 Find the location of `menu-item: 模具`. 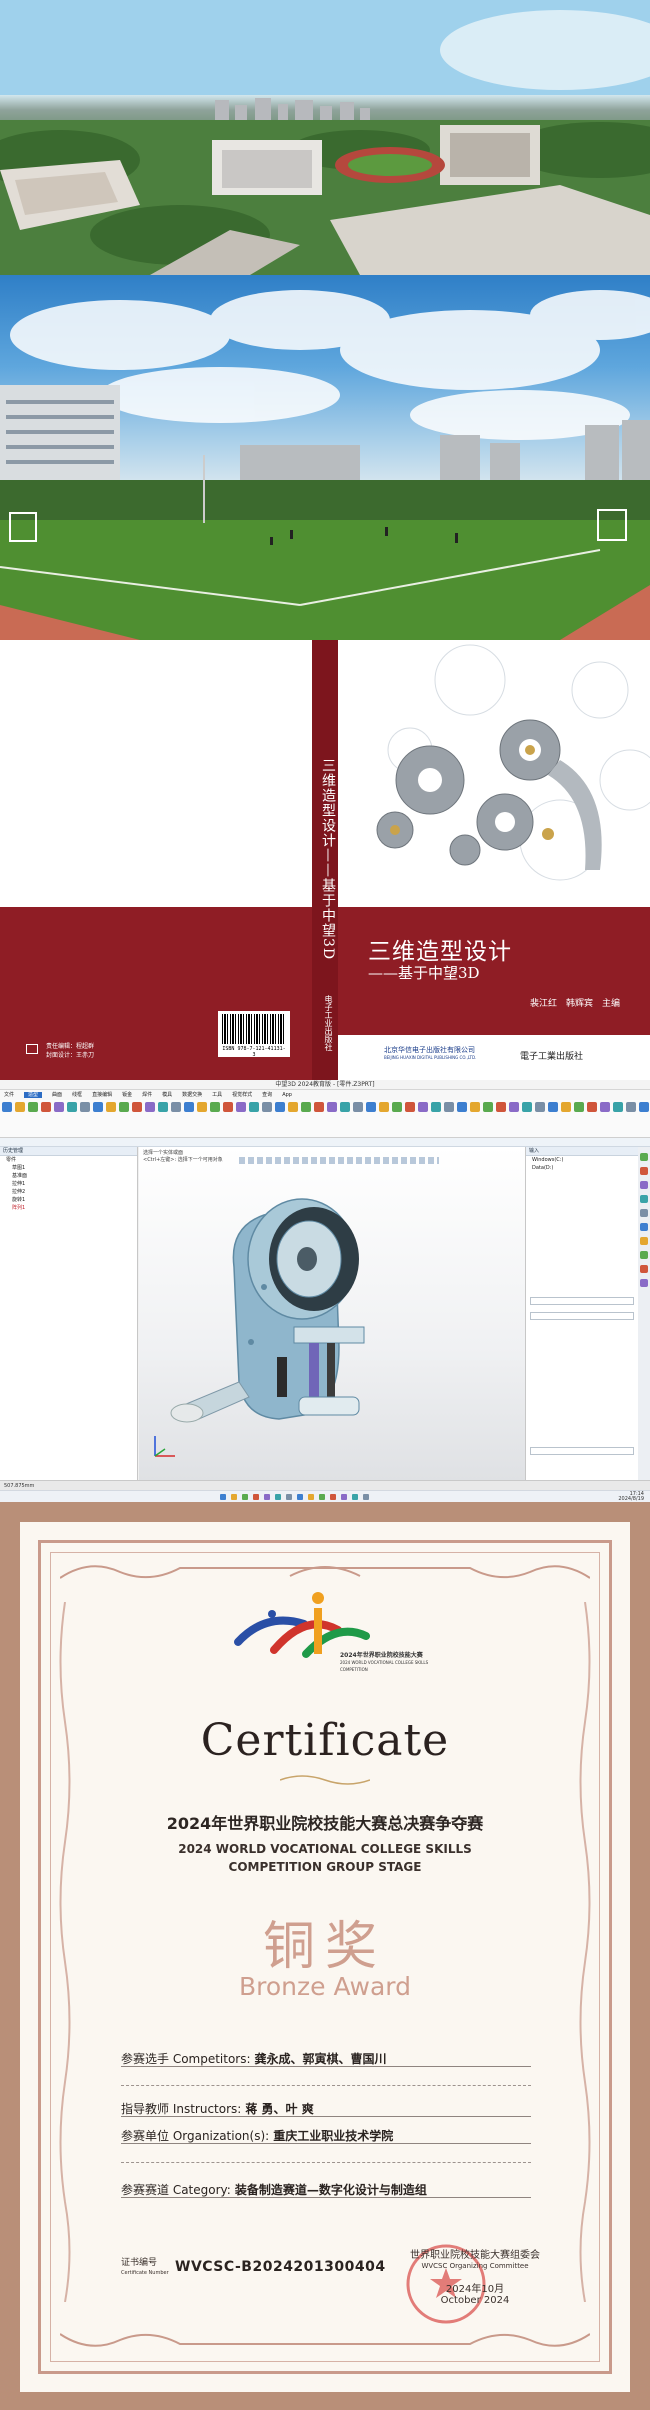

menu-item: 模具 is located at coordinates (167, 1095).